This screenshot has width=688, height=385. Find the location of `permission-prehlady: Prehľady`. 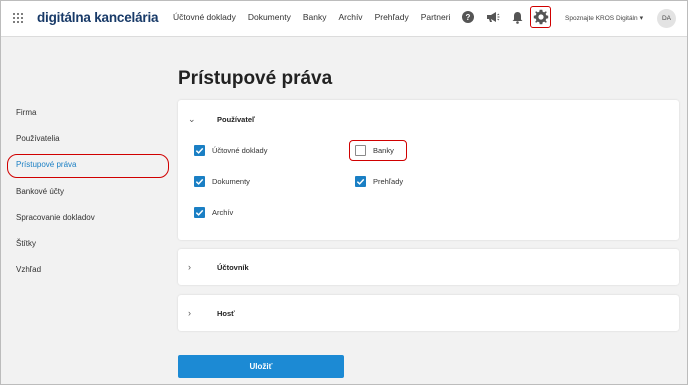

permission-prehlady: Prehľady is located at coordinates (379, 181).